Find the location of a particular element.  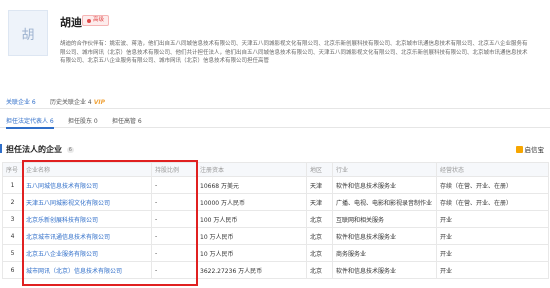

badge-label: 高级 is located at coordinates (99, 20).